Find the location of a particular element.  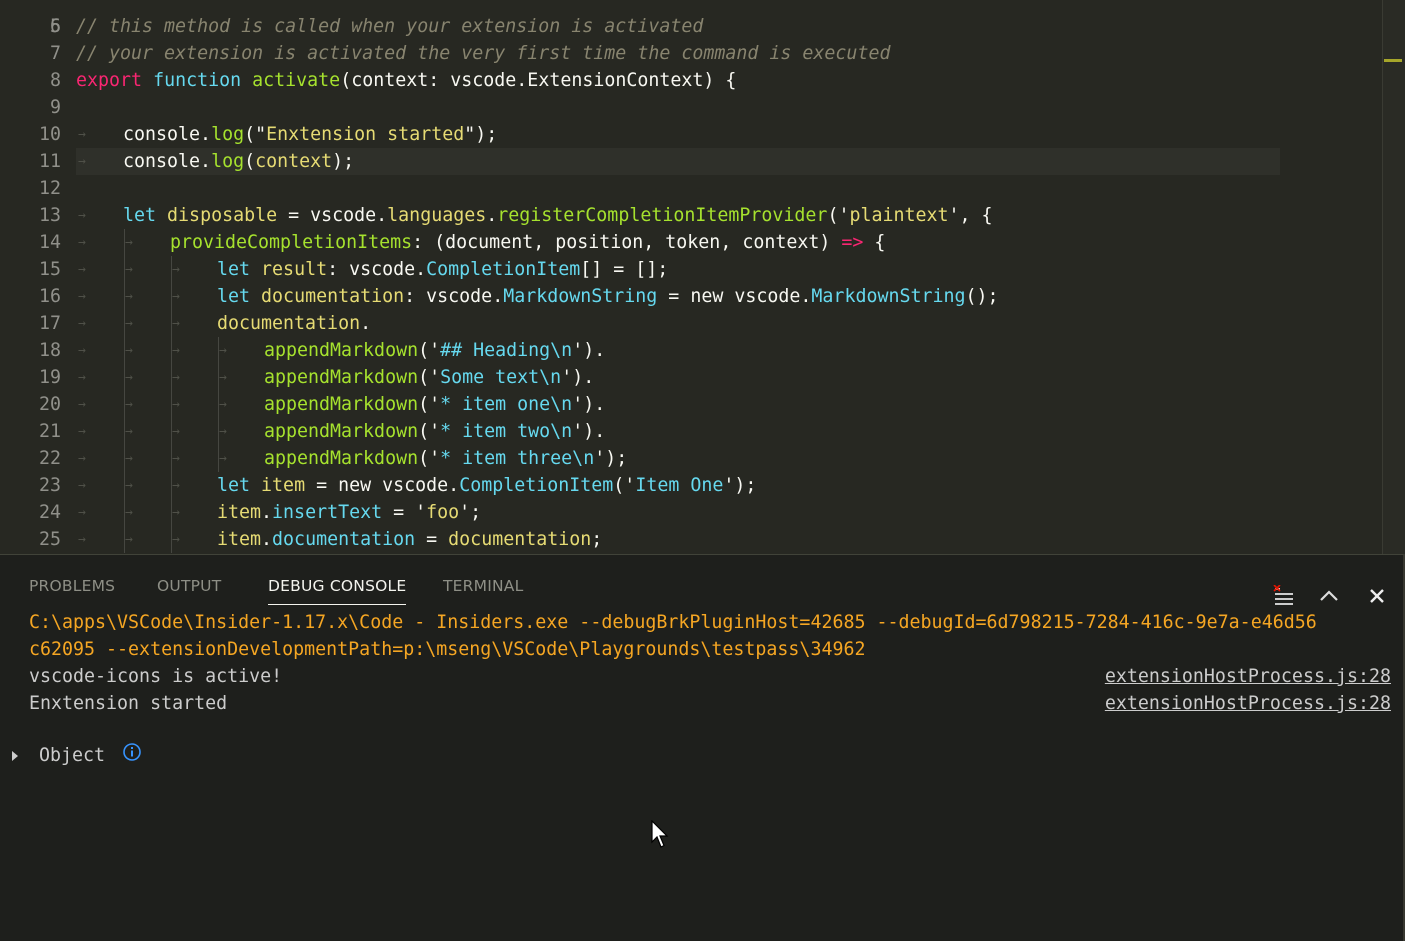

line-number: 7 is located at coordinates (55, 53).